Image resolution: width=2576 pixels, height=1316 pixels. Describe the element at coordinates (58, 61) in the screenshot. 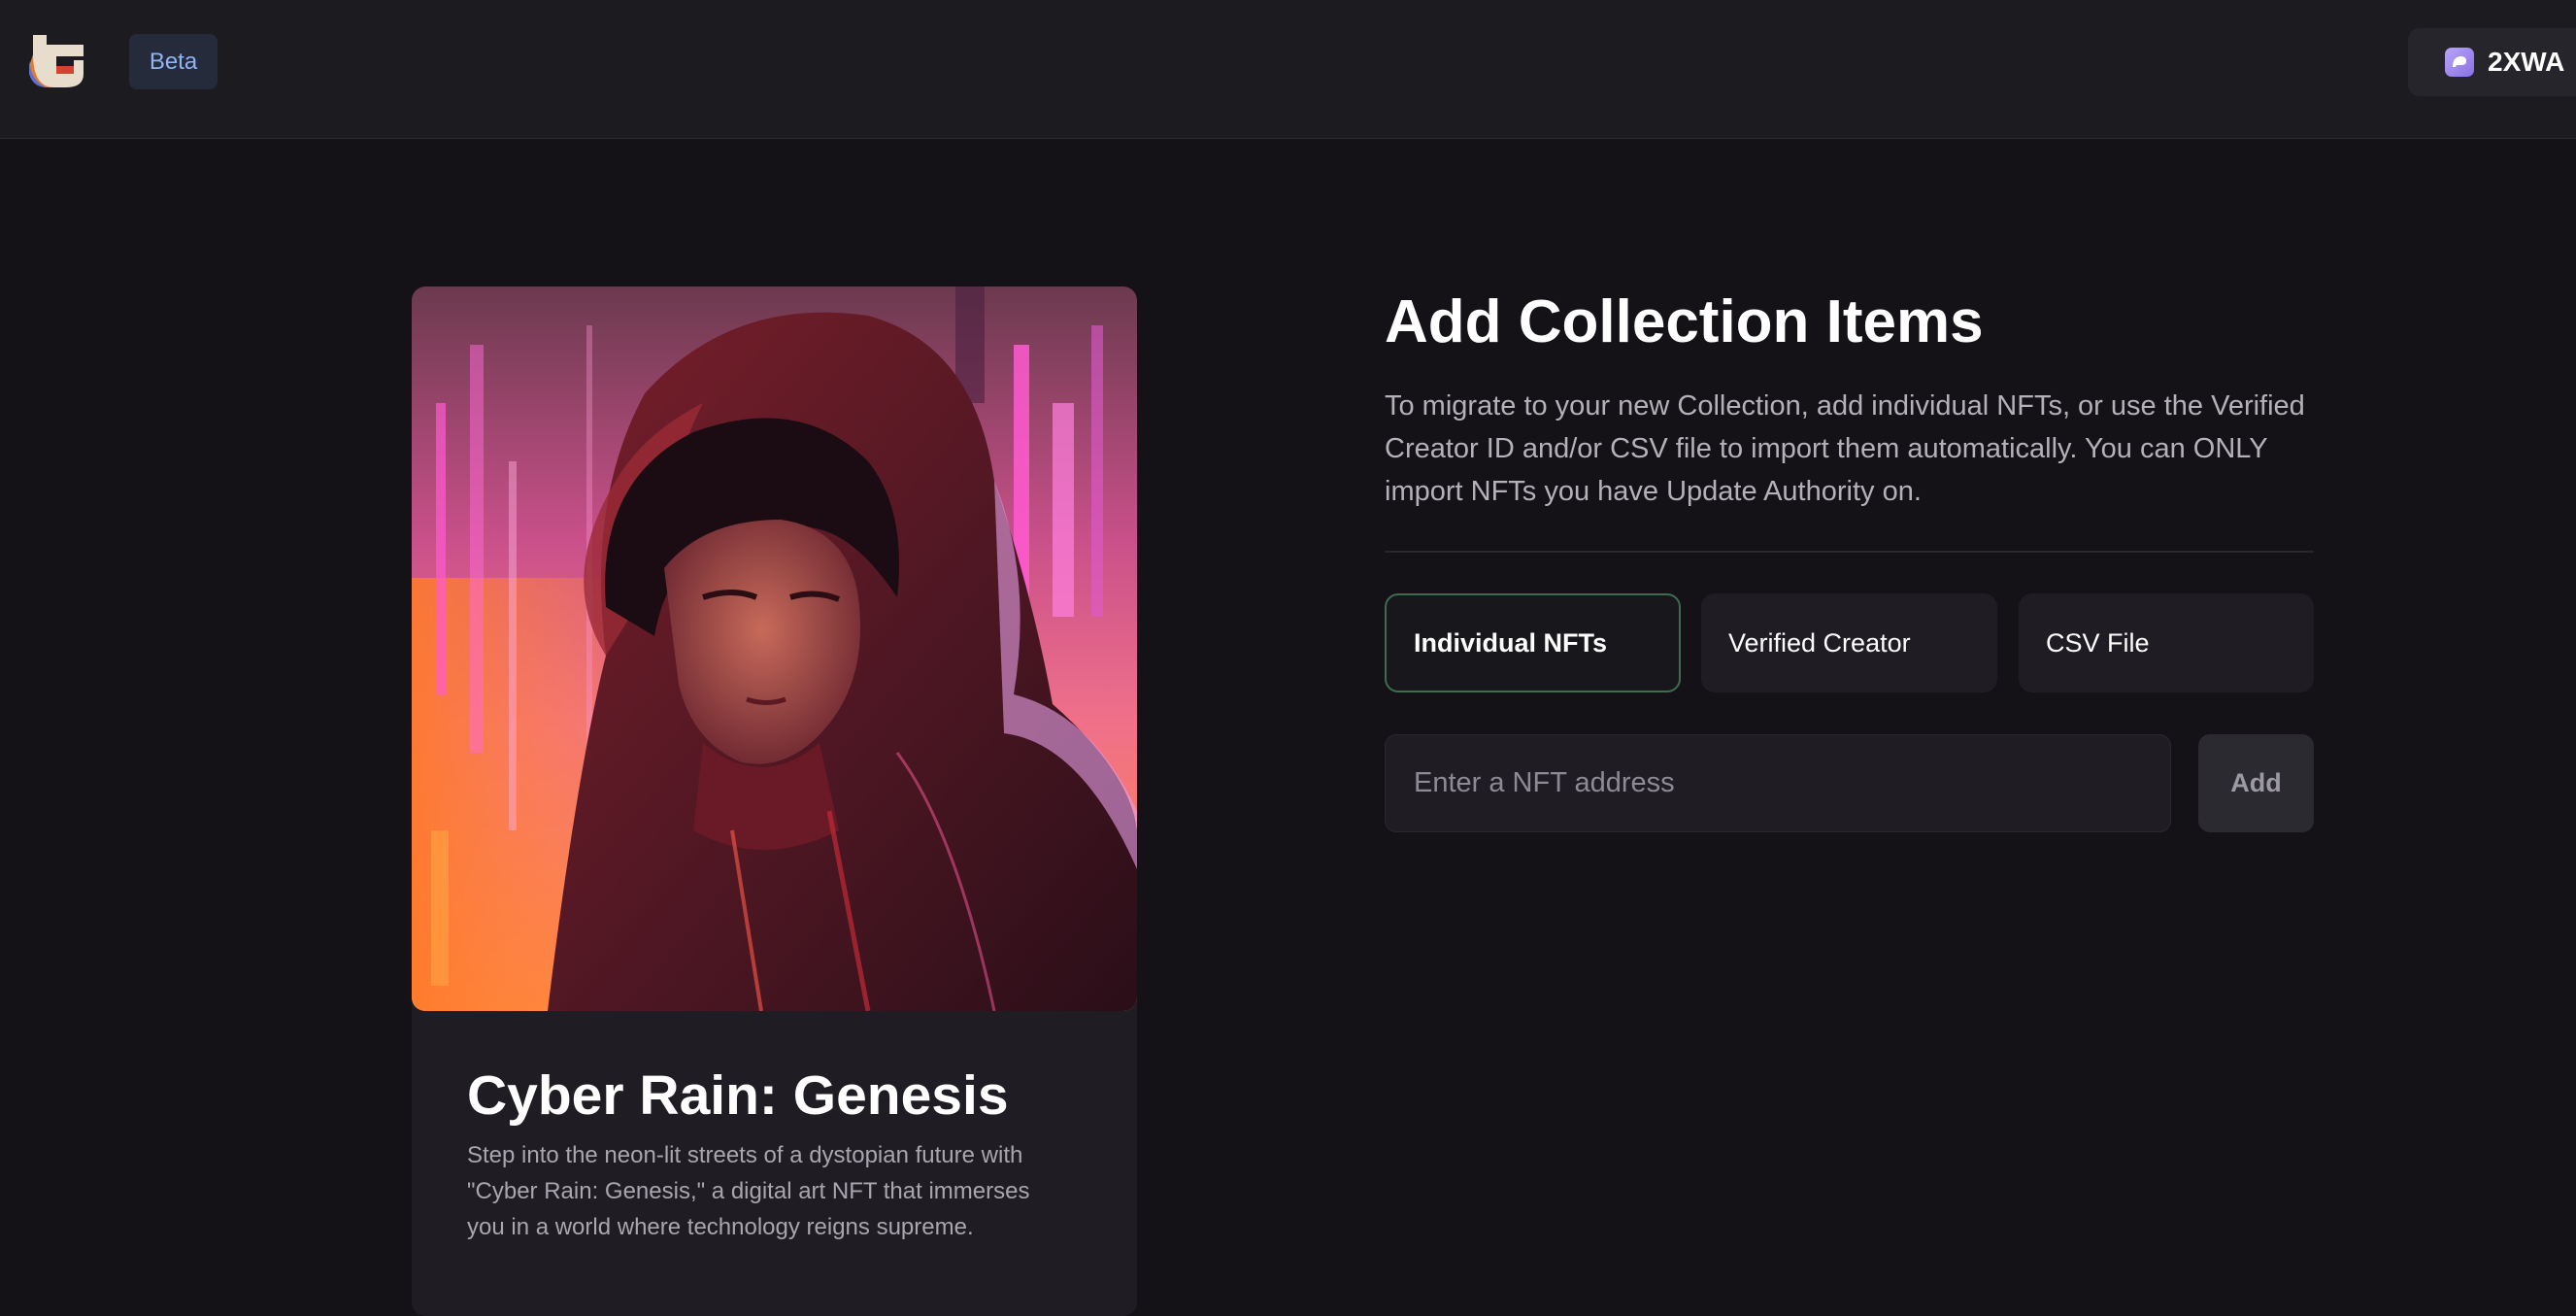

I see `app-logo-icon` at that location.